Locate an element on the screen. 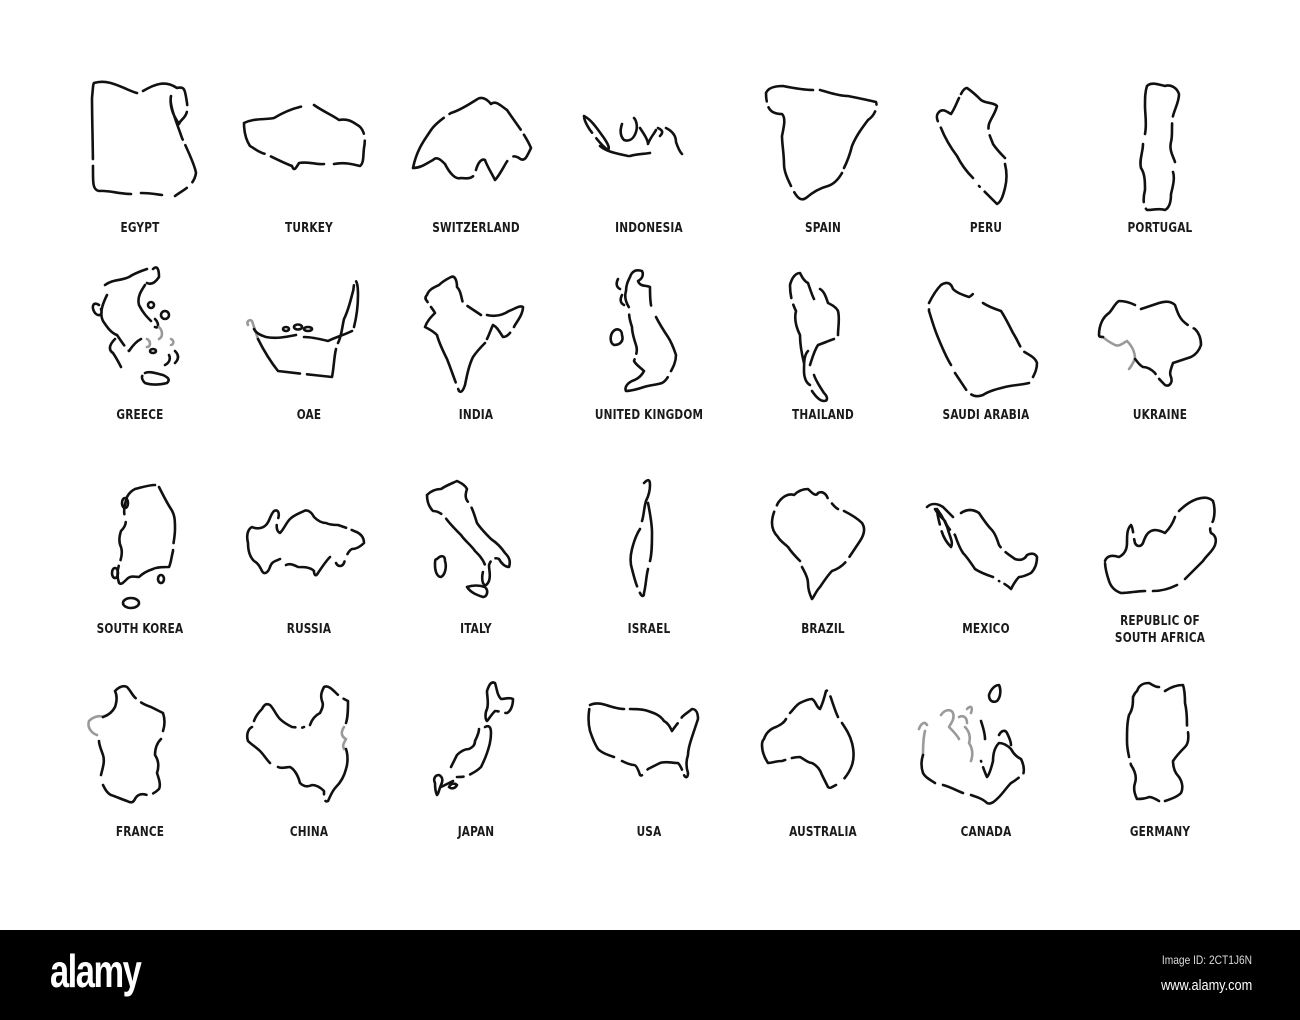 This screenshot has width=1300, height=1020. thailand-outline-icon is located at coordinates (823, 330).